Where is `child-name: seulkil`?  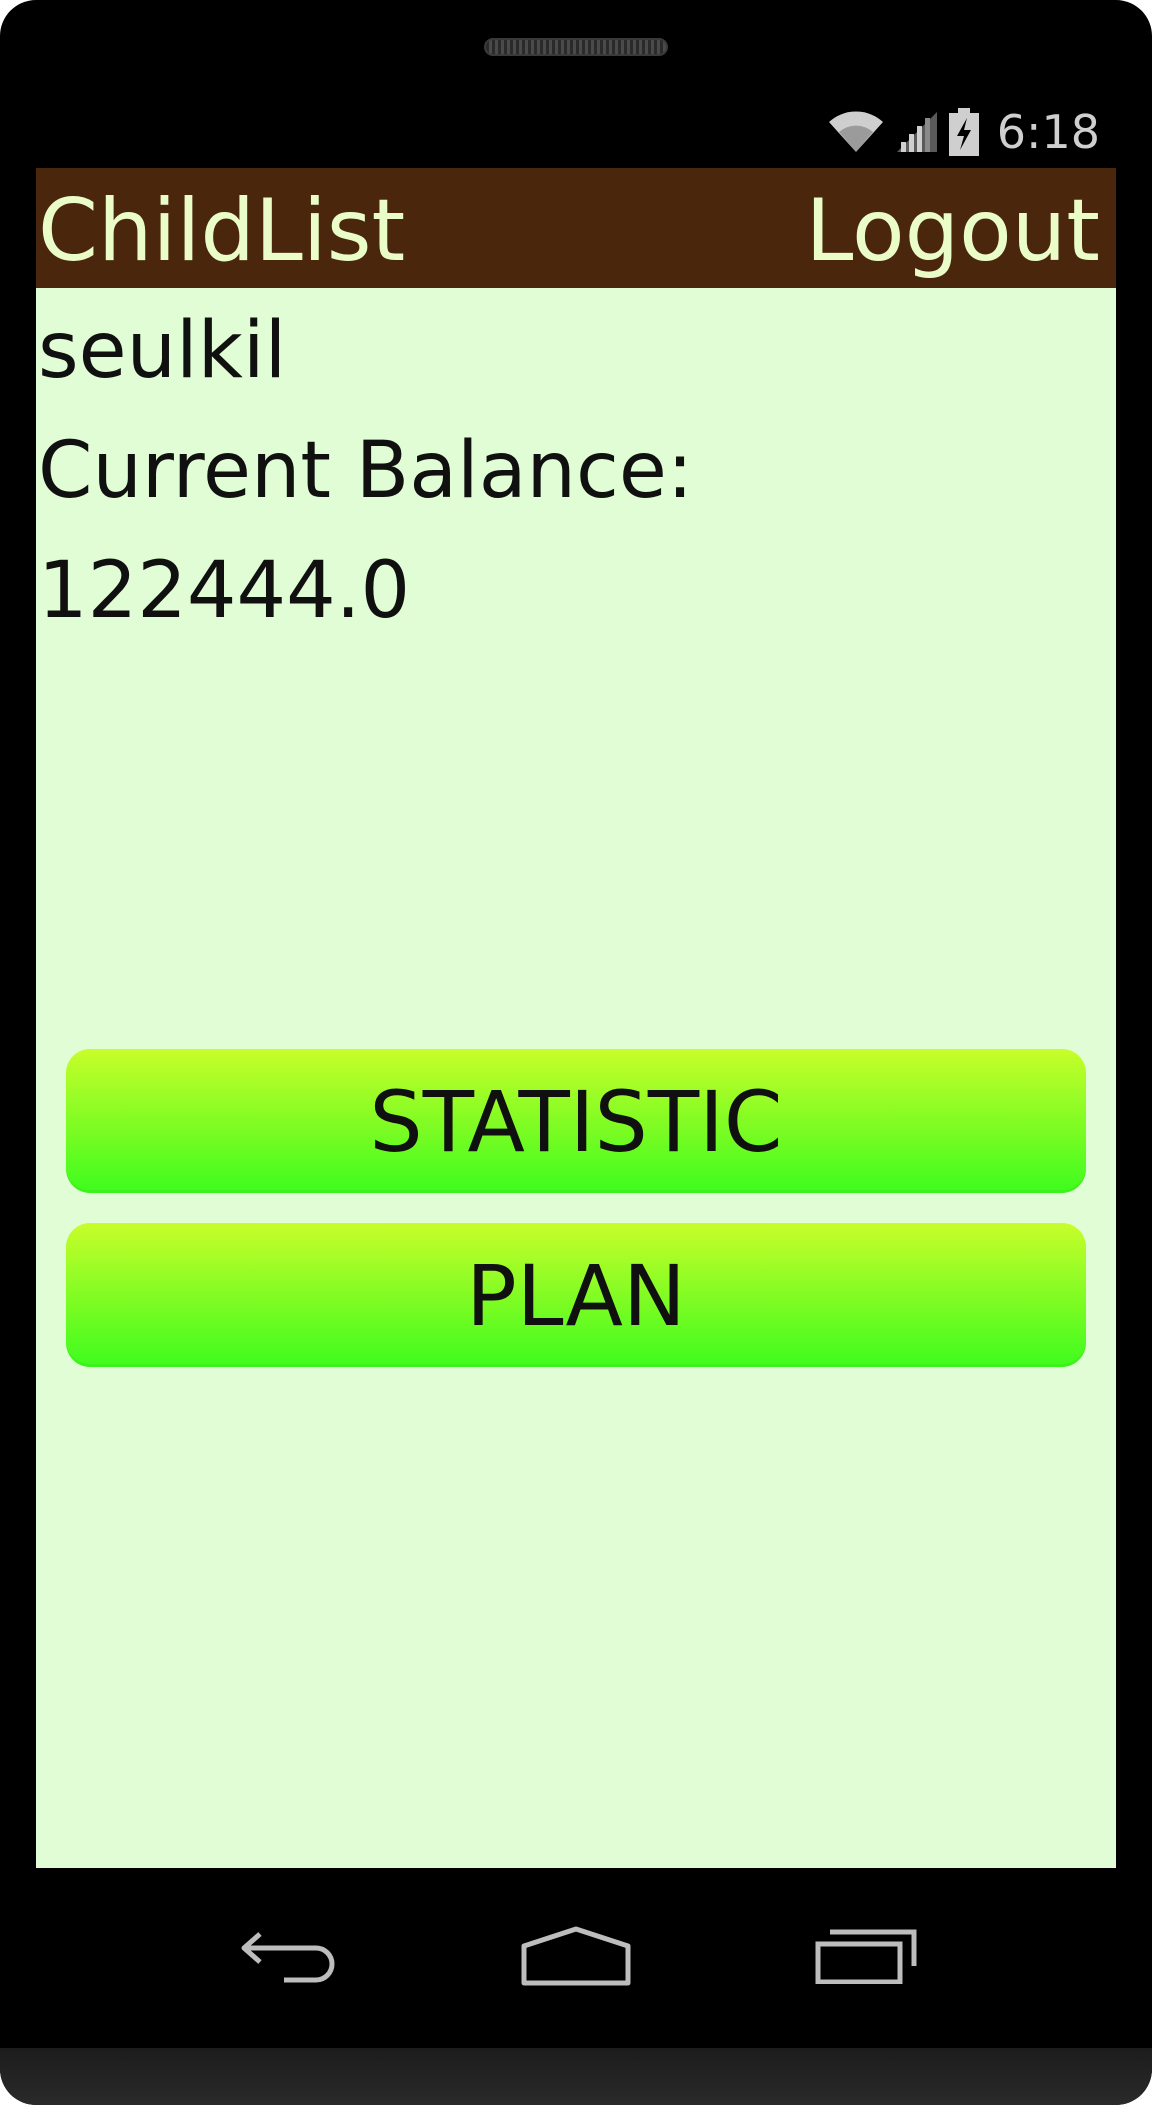
child-name: seulkil is located at coordinates (162, 351).